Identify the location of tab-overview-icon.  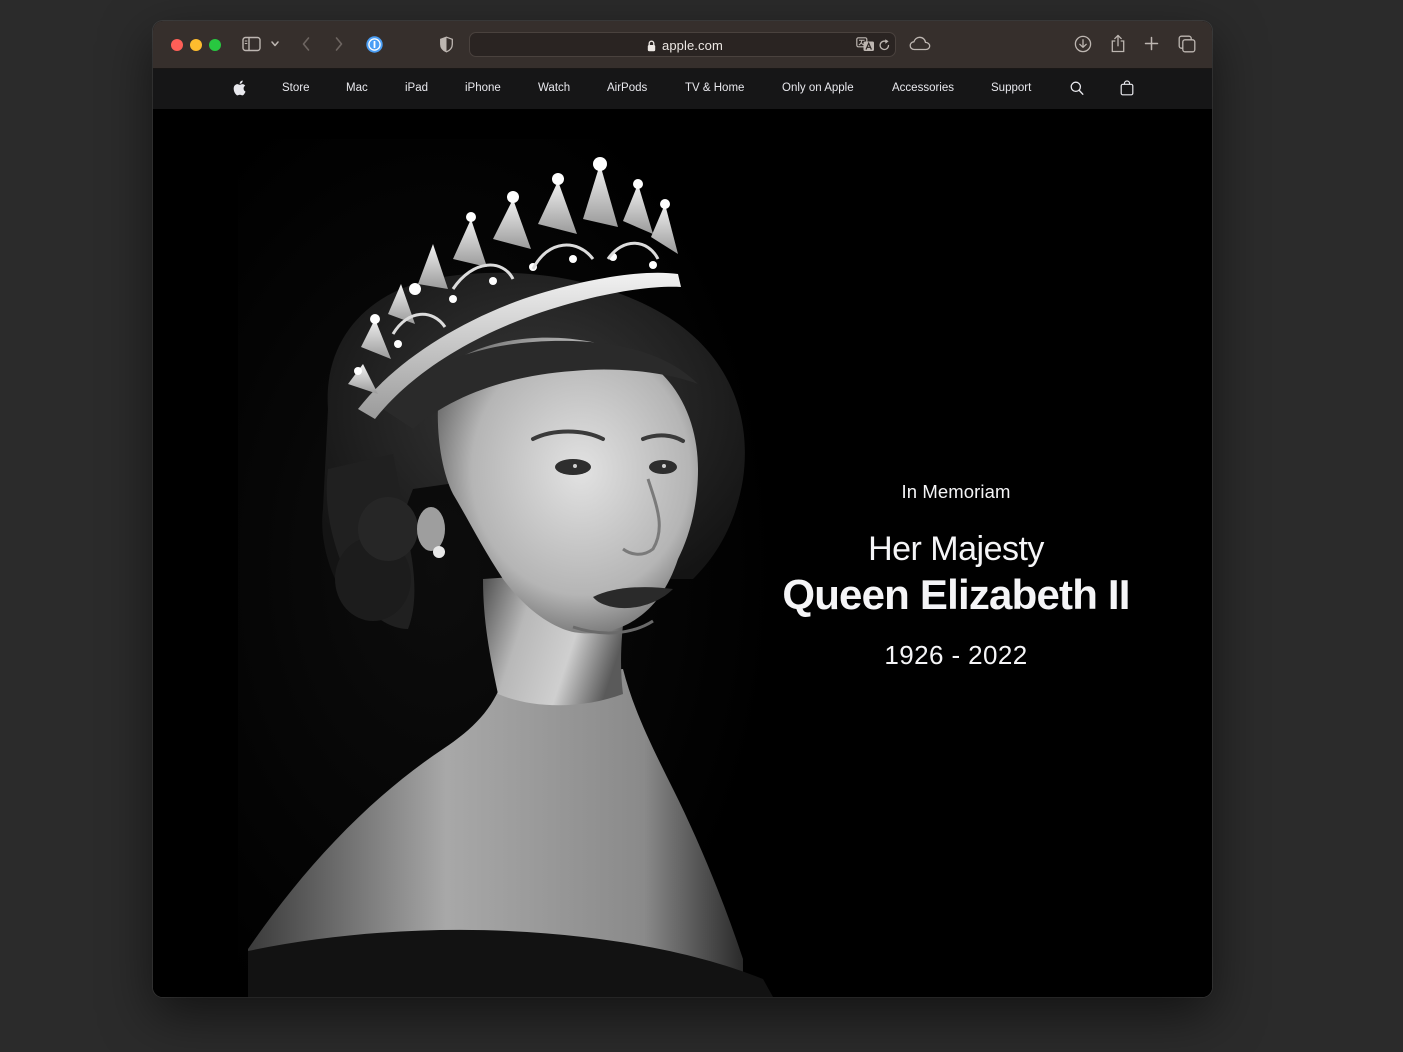
(1187, 44).